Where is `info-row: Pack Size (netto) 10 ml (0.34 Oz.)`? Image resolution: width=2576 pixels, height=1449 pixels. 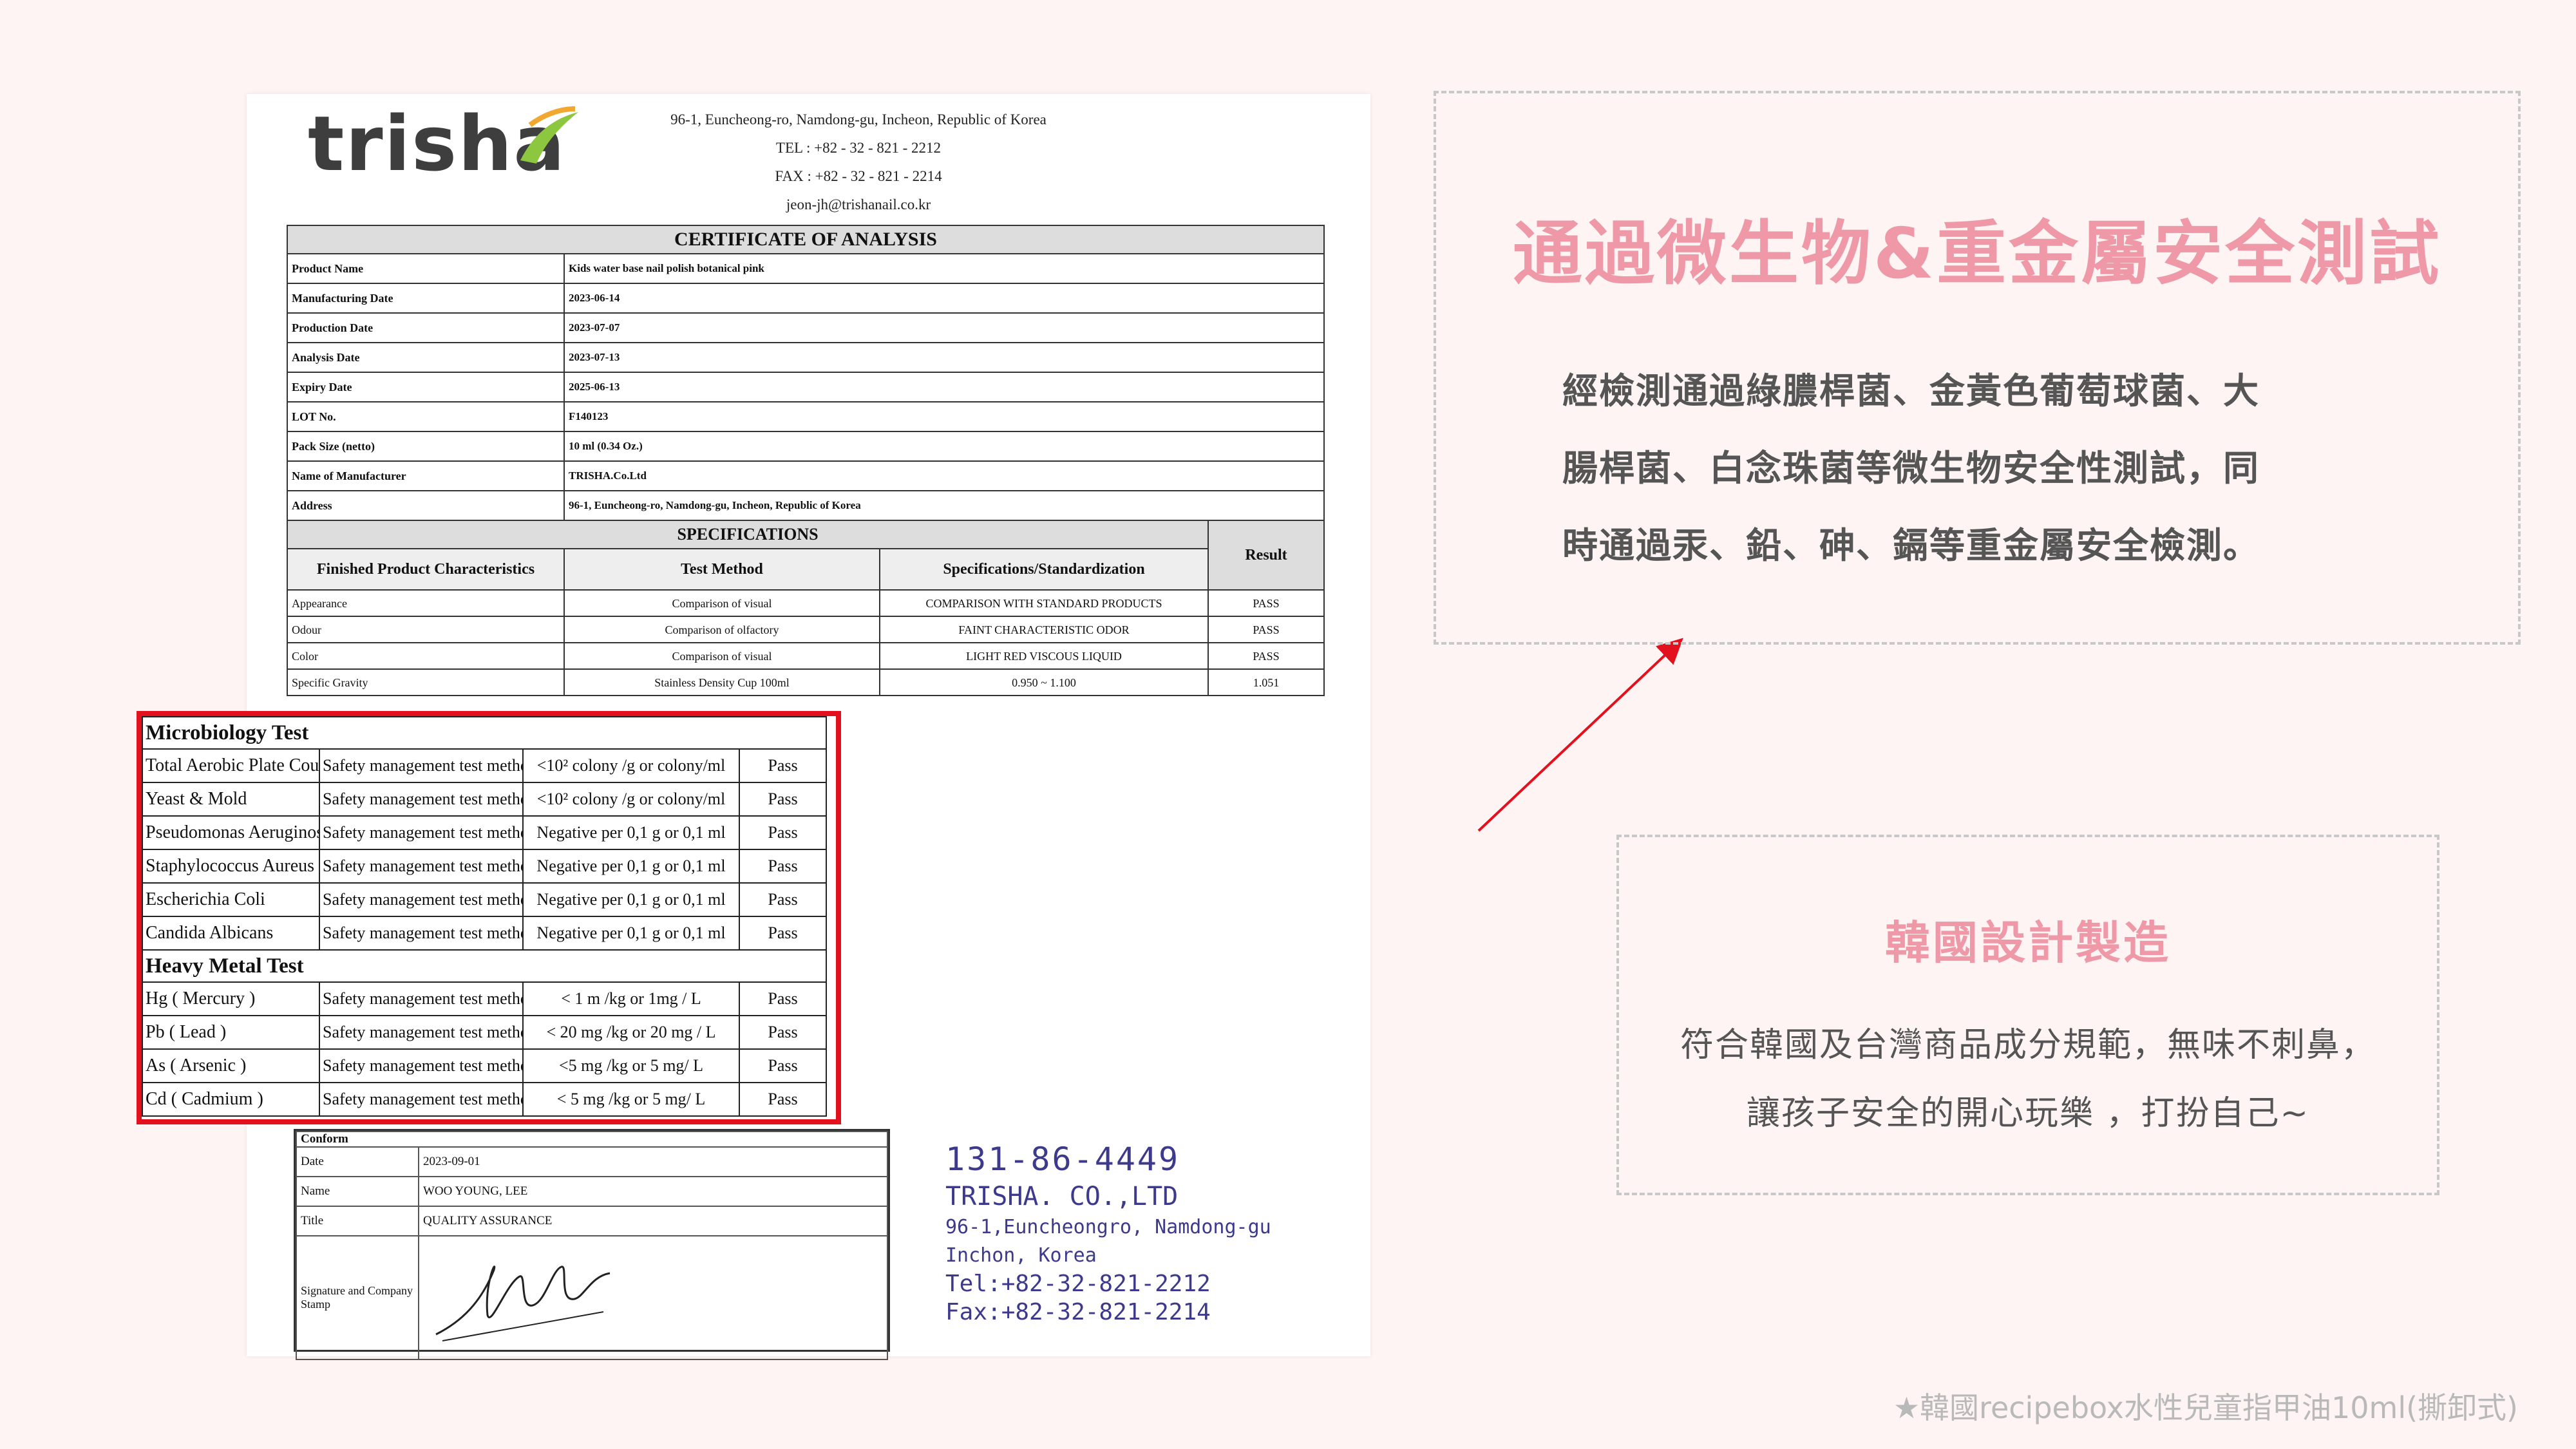 info-row: Pack Size (netto) 10 ml (0.34 Oz.) is located at coordinates (806, 447).